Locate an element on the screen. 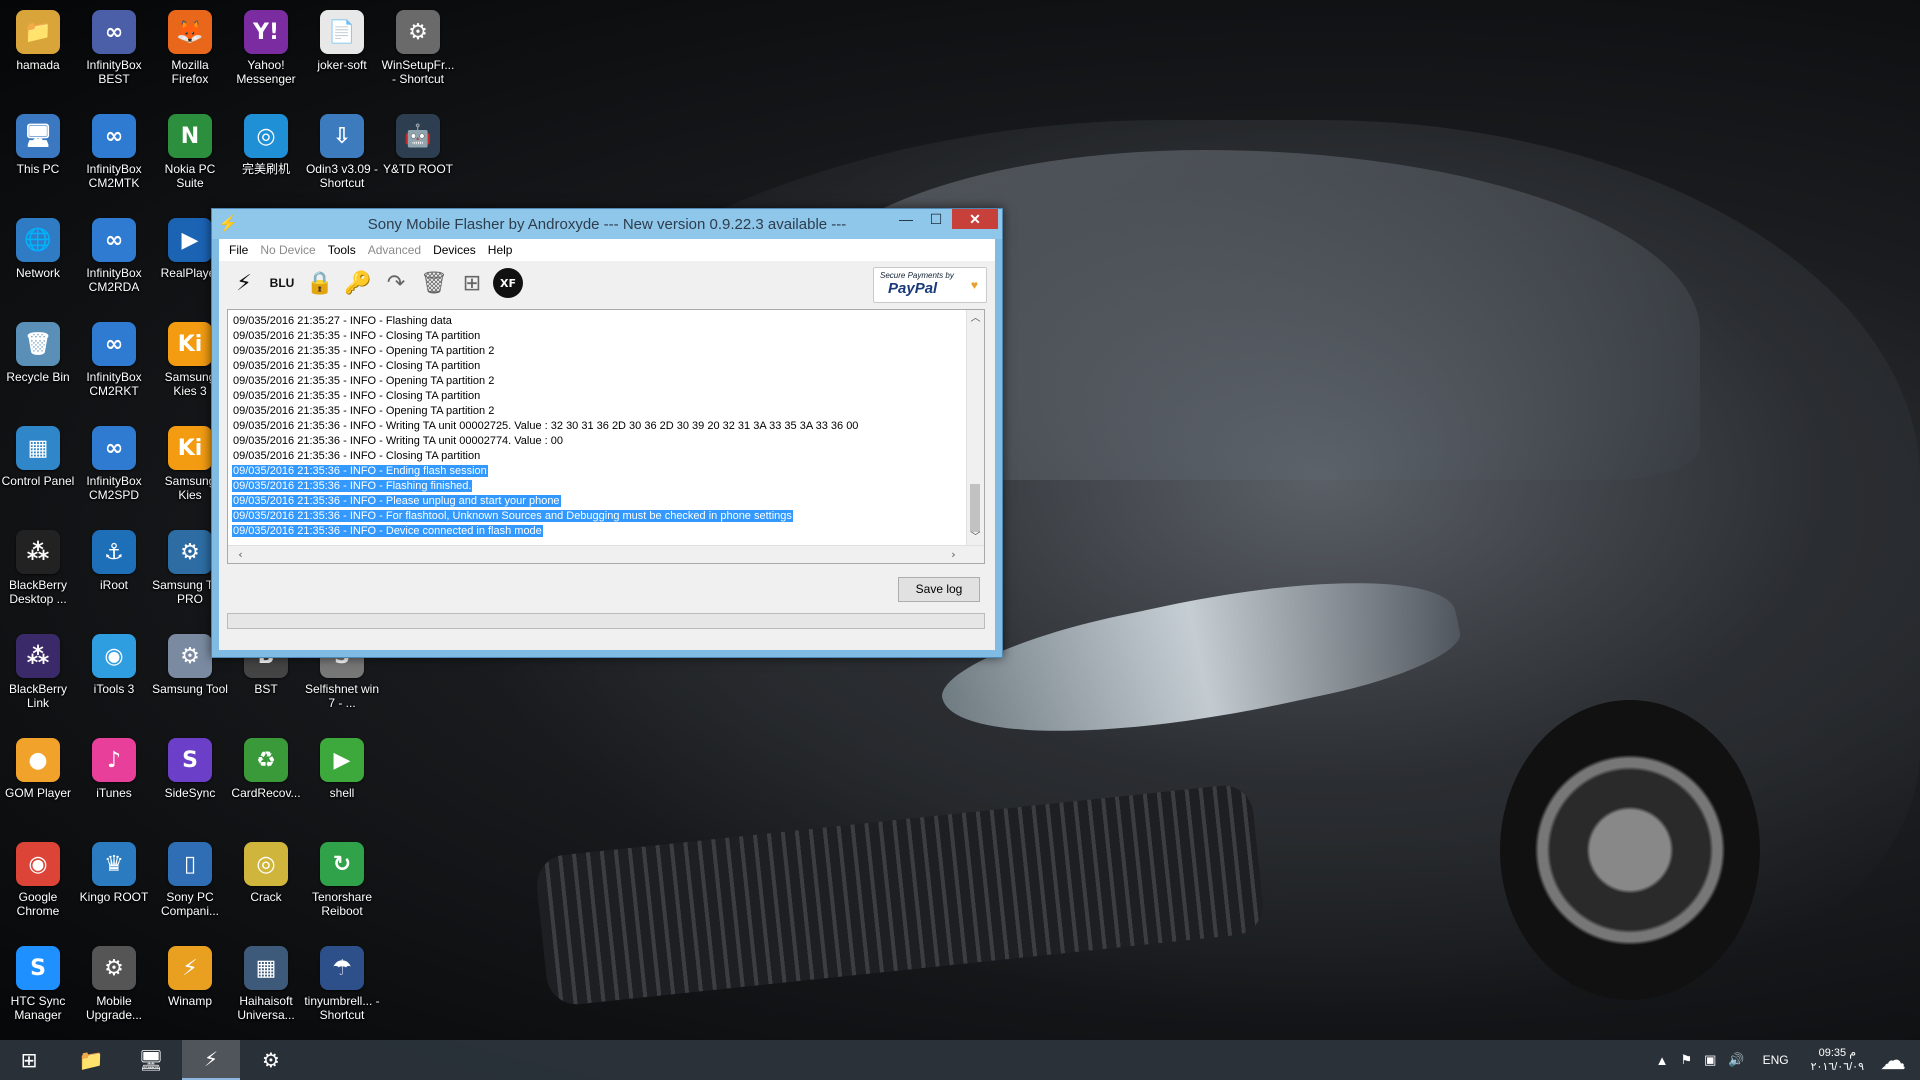  taskbar-desktop-app: 🖥 is located at coordinates (151, 1060).